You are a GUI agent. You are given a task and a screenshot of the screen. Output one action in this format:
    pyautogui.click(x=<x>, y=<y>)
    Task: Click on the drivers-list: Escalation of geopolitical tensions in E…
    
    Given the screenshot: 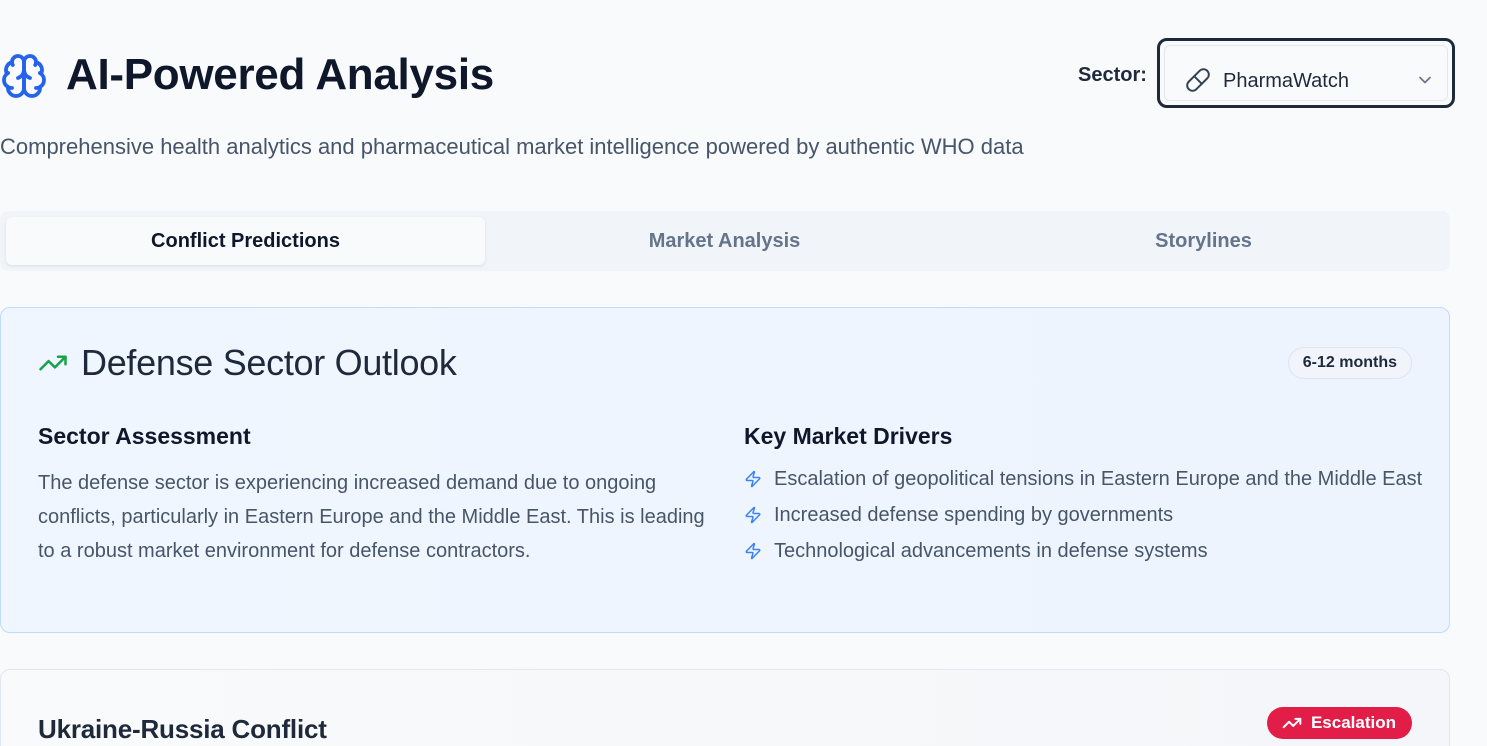 What is the action you would take?
    pyautogui.click(x=1084, y=518)
    